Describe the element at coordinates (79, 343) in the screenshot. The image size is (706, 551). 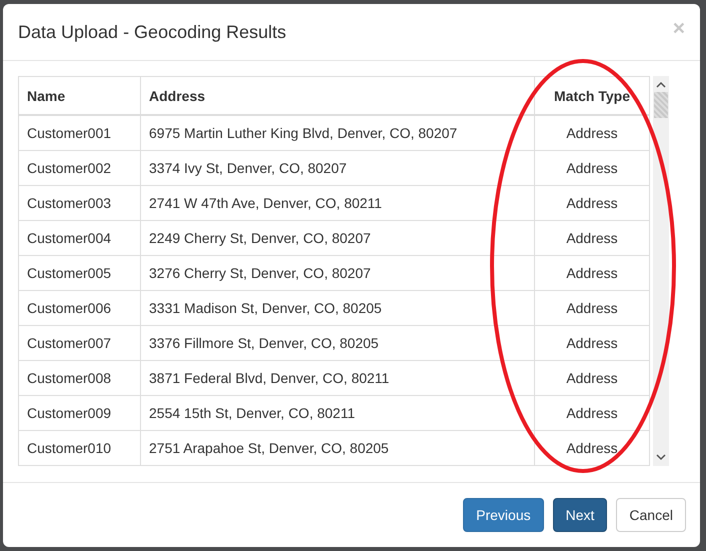
I see `table-cell: Customer007` at that location.